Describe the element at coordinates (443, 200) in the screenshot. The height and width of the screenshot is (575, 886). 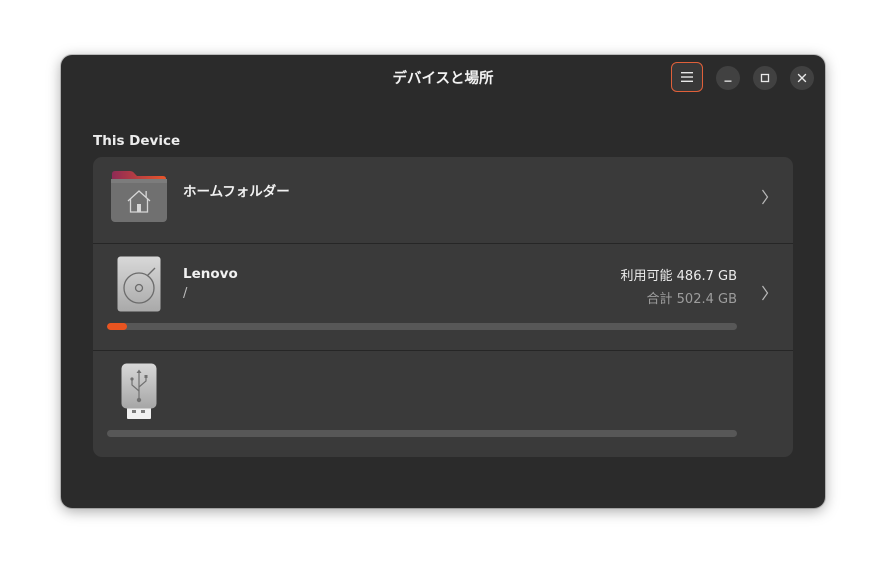
I see `device-row-home: ホームフォルダー` at that location.